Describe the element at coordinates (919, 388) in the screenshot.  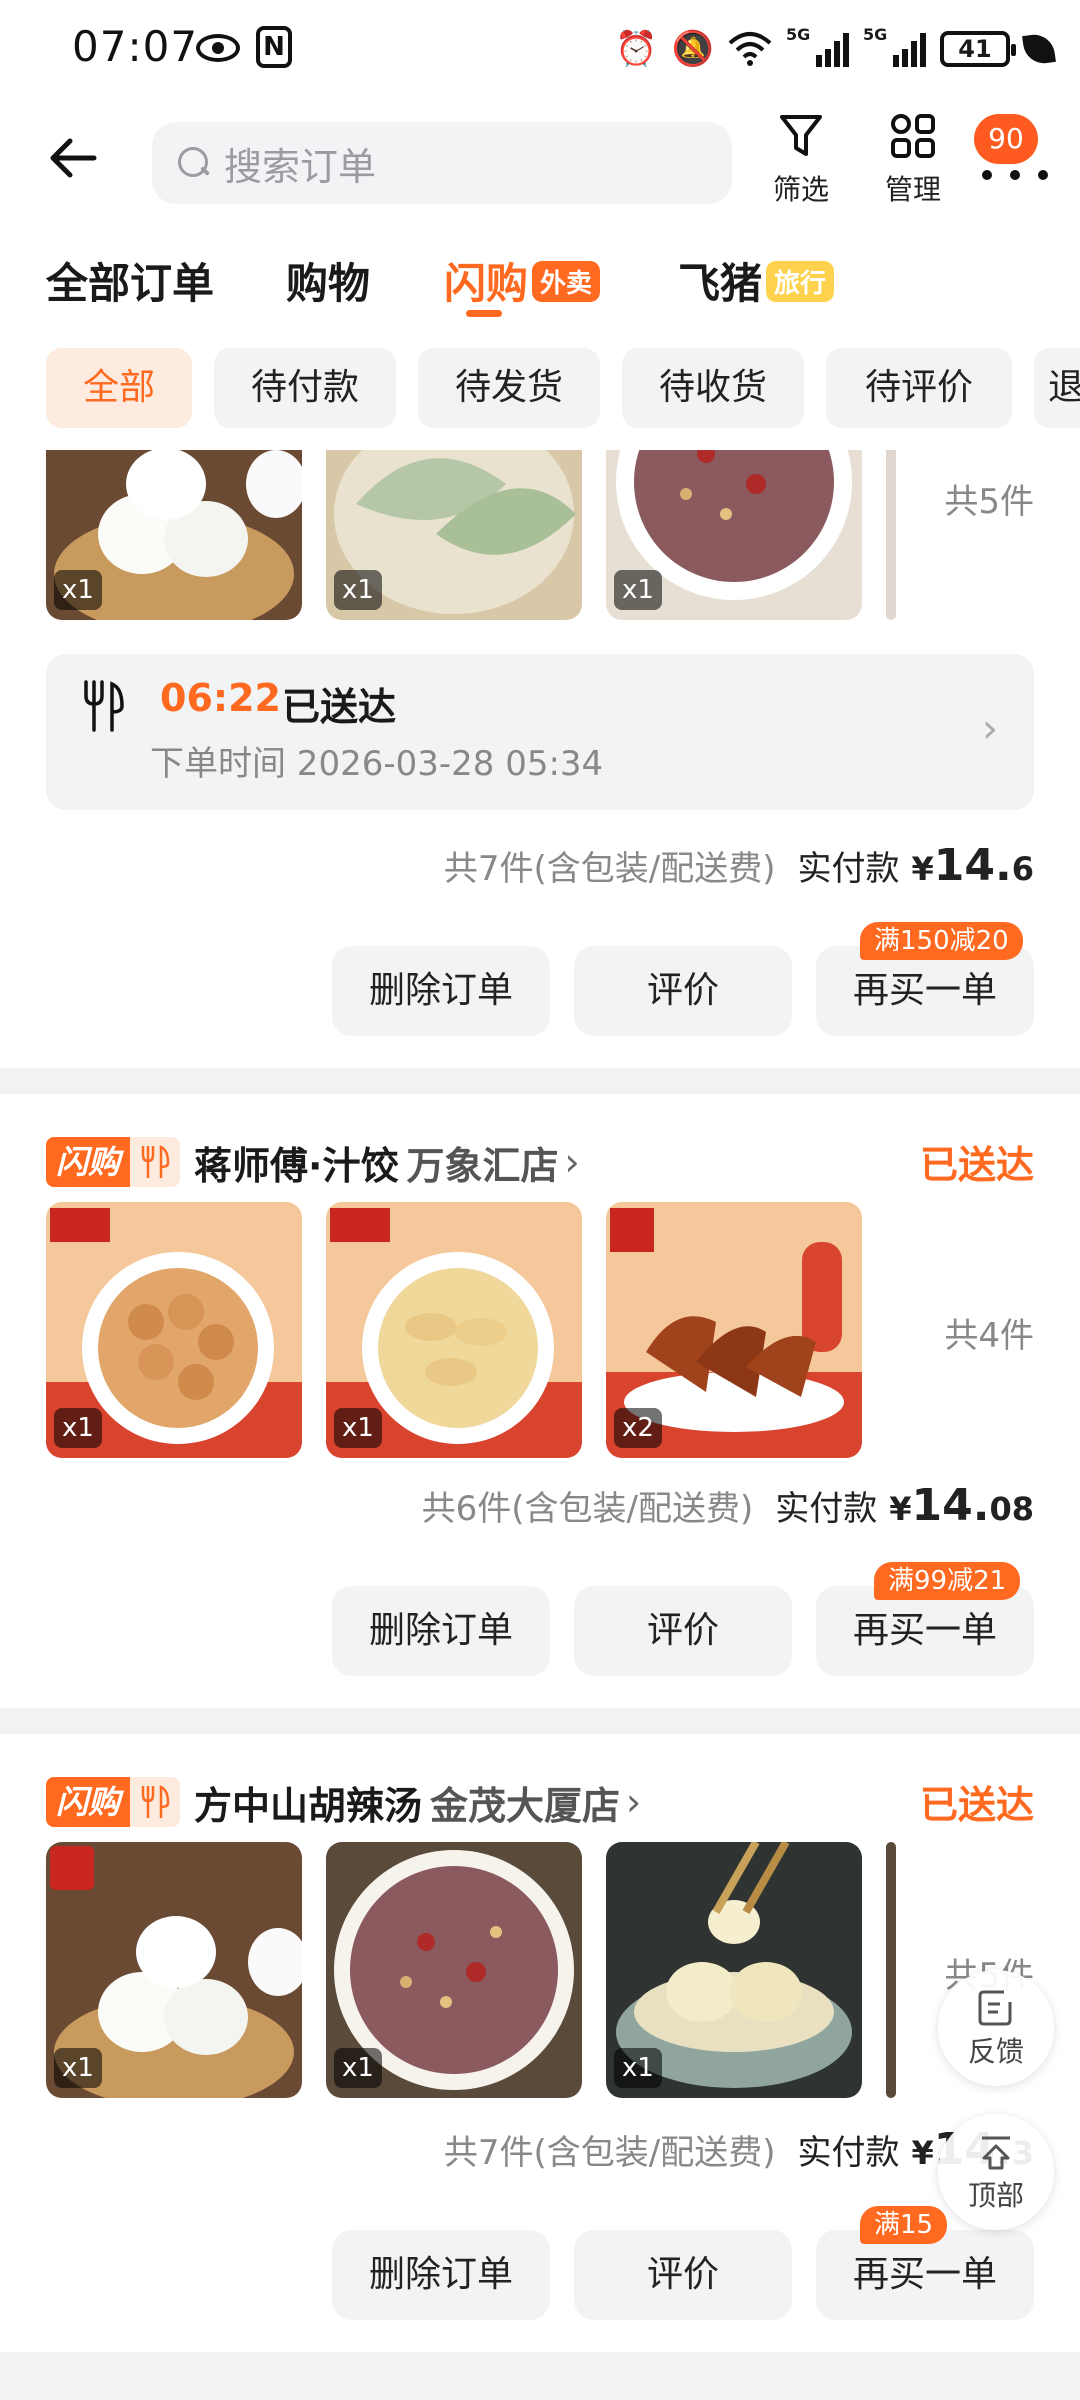
I see `chip-pending-review: 待评价` at that location.